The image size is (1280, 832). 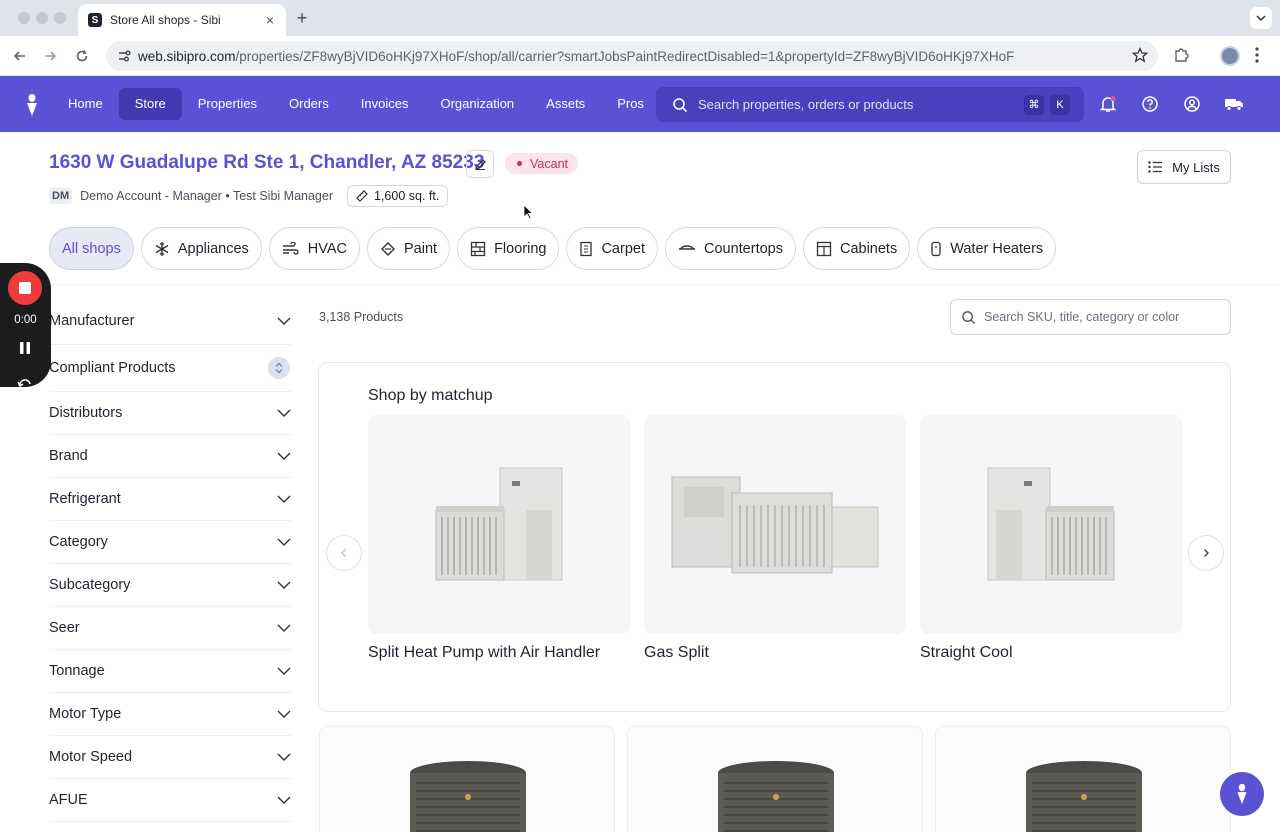 What do you see at coordinates (612, 248) in the screenshot?
I see `shop-chip-carpet: Carpet` at bounding box center [612, 248].